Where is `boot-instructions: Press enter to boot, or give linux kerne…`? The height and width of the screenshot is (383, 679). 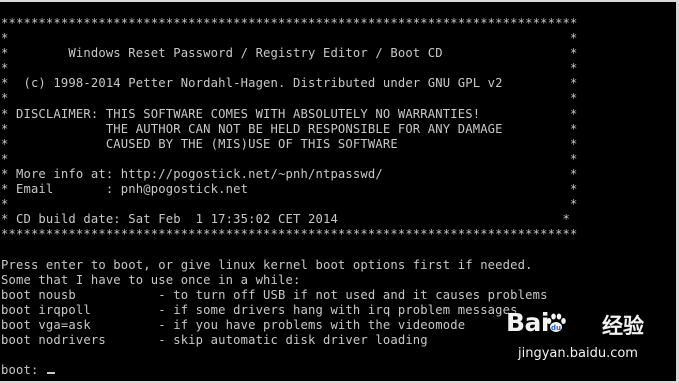
boot-instructions: Press enter to boot, or give linux kerne… is located at coordinates (267, 264).